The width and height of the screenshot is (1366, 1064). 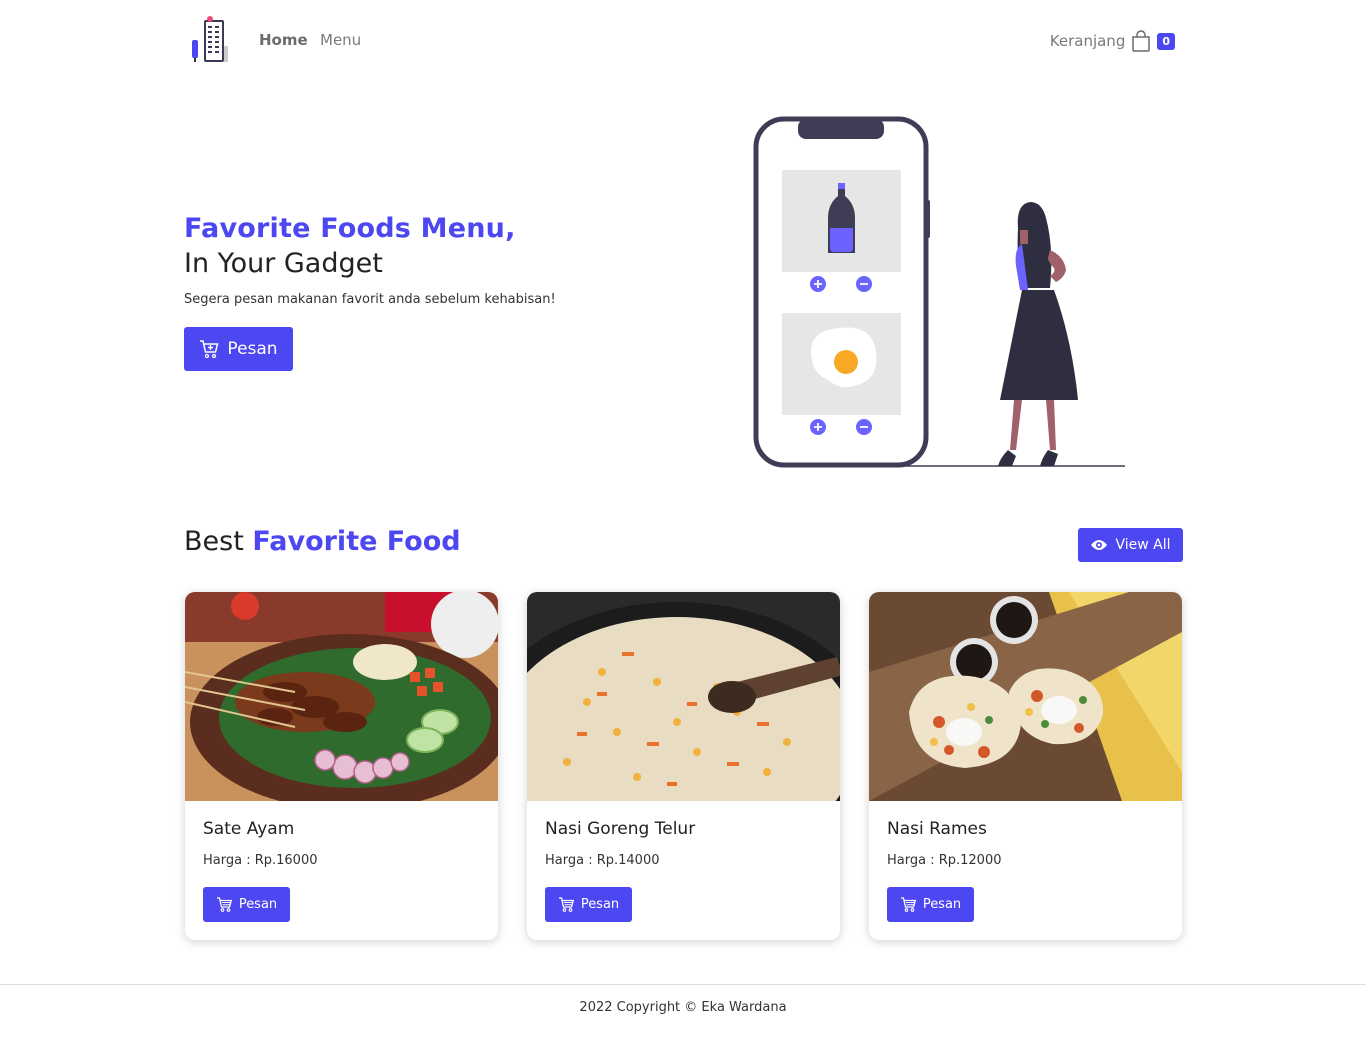 I want to click on view-all-label: View All, so click(x=1143, y=545).